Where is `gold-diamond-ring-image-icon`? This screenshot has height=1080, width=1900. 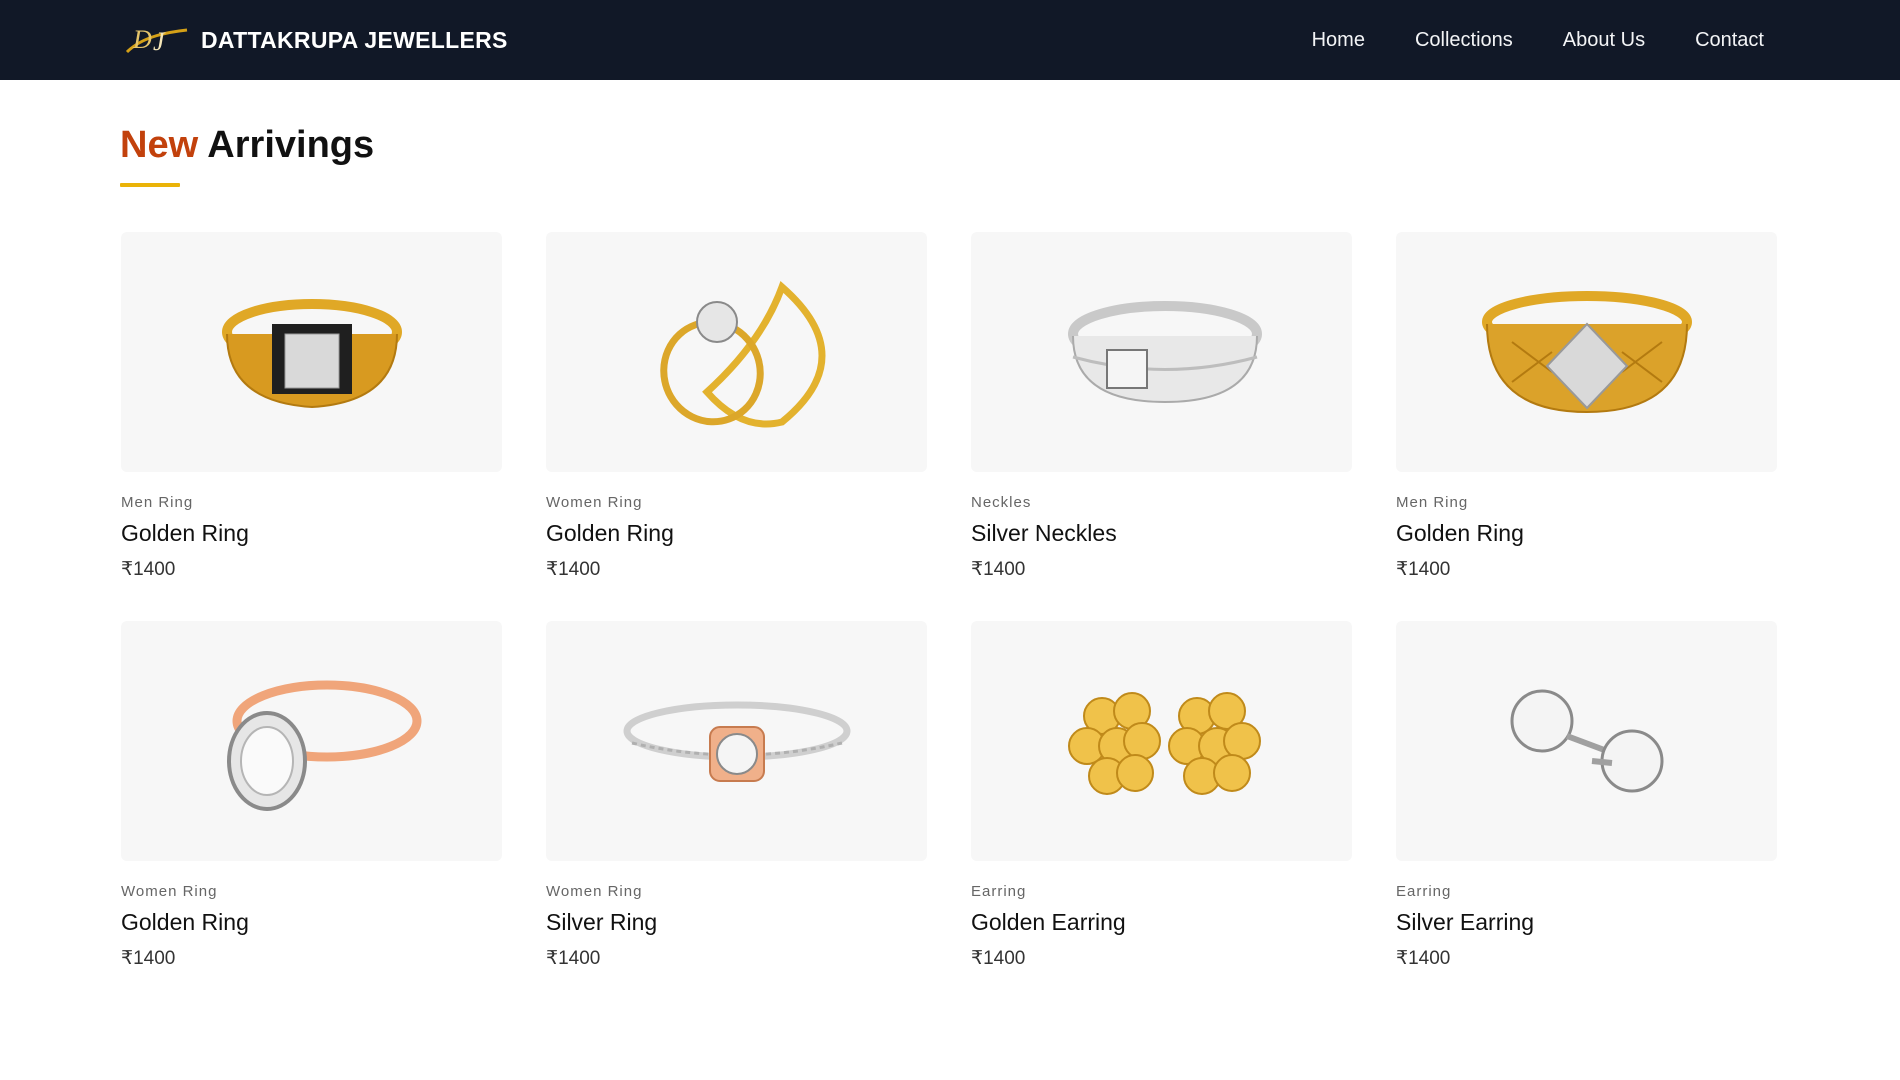
gold-diamond-ring-image-icon is located at coordinates (1586, 352).